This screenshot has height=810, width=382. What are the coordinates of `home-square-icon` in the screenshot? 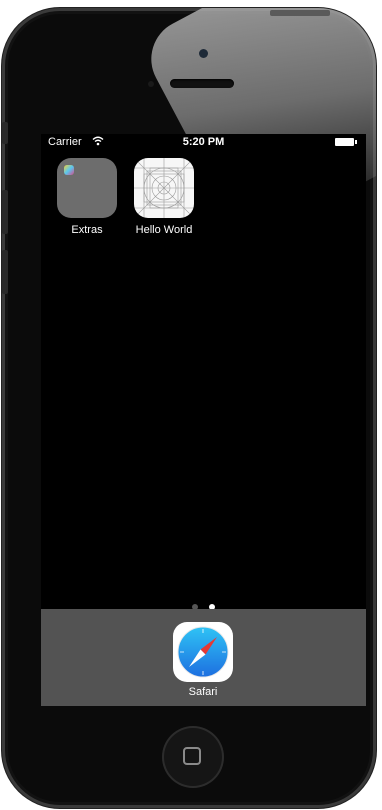 It's located at (192, 756).